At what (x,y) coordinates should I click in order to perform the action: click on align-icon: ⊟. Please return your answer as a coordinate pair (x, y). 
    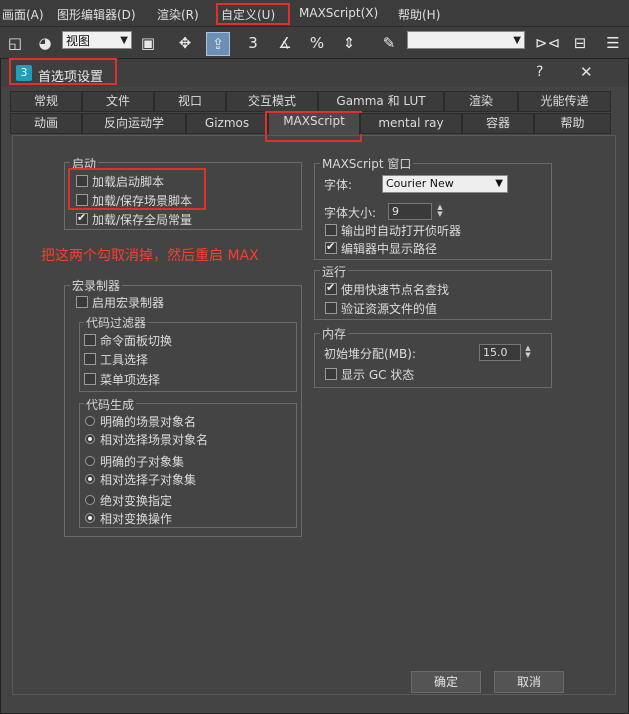
    Looking at the image, I should click on (580, 43).